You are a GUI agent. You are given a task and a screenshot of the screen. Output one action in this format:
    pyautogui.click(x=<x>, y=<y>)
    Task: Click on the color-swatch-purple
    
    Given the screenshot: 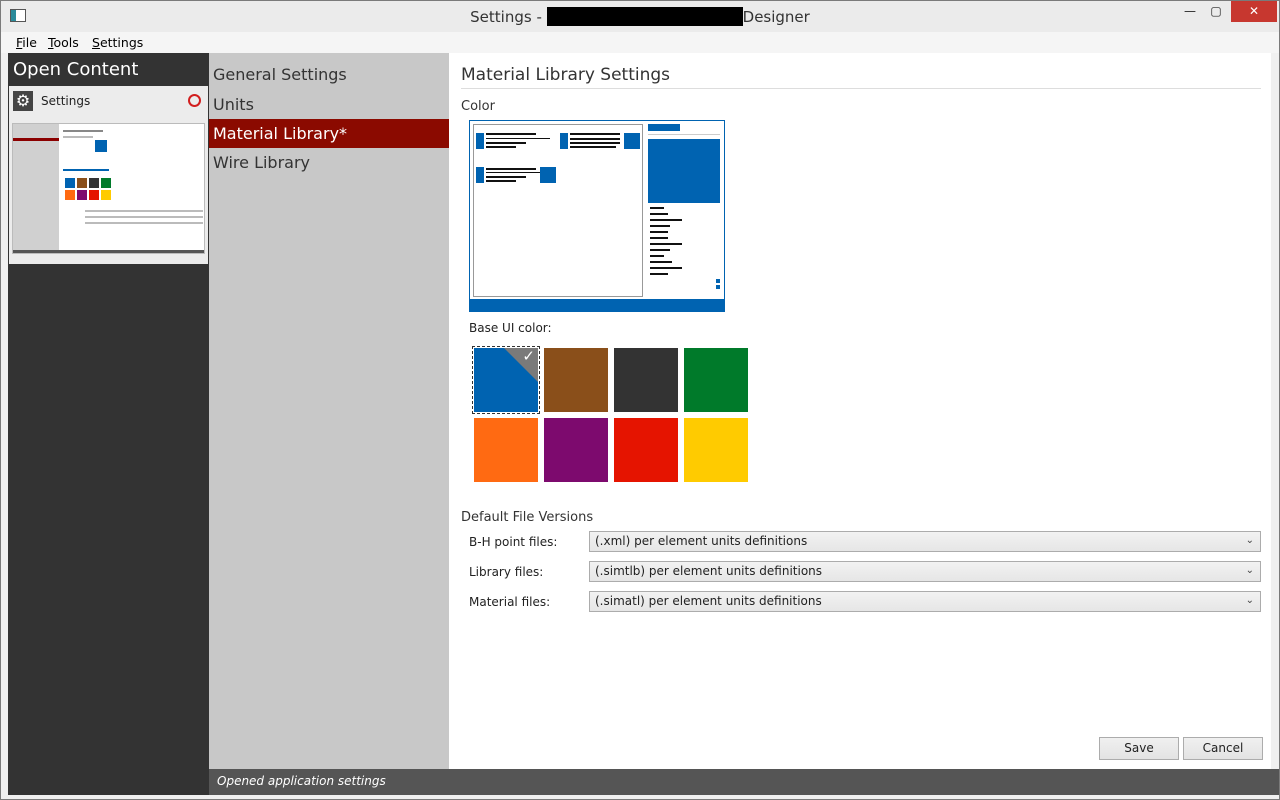 What is the action you would take?
    pyautogui.click(x=576, y=450)
    